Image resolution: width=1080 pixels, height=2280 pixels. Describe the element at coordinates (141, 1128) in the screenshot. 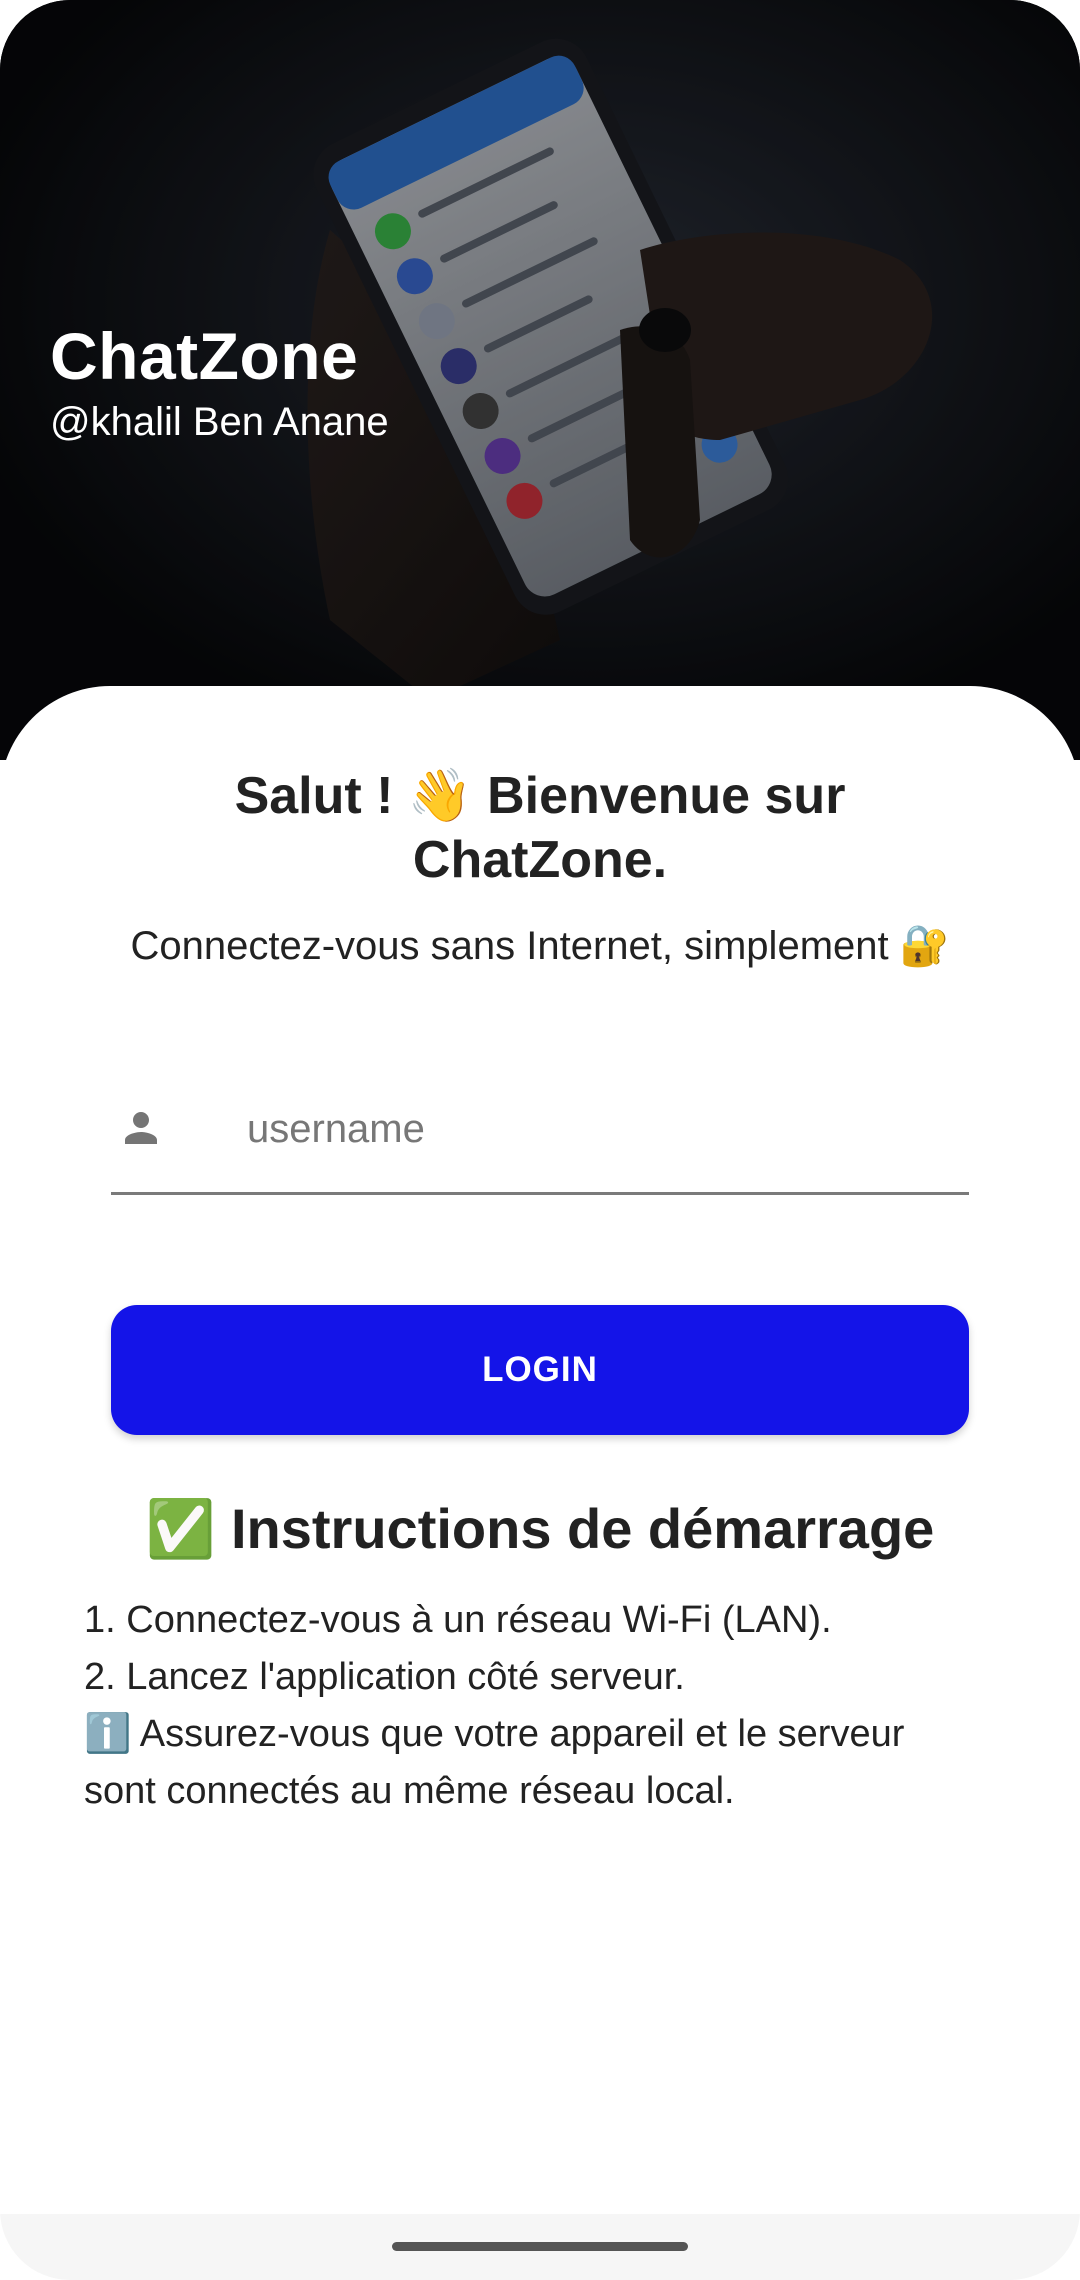

I see `person-icon` at that location.